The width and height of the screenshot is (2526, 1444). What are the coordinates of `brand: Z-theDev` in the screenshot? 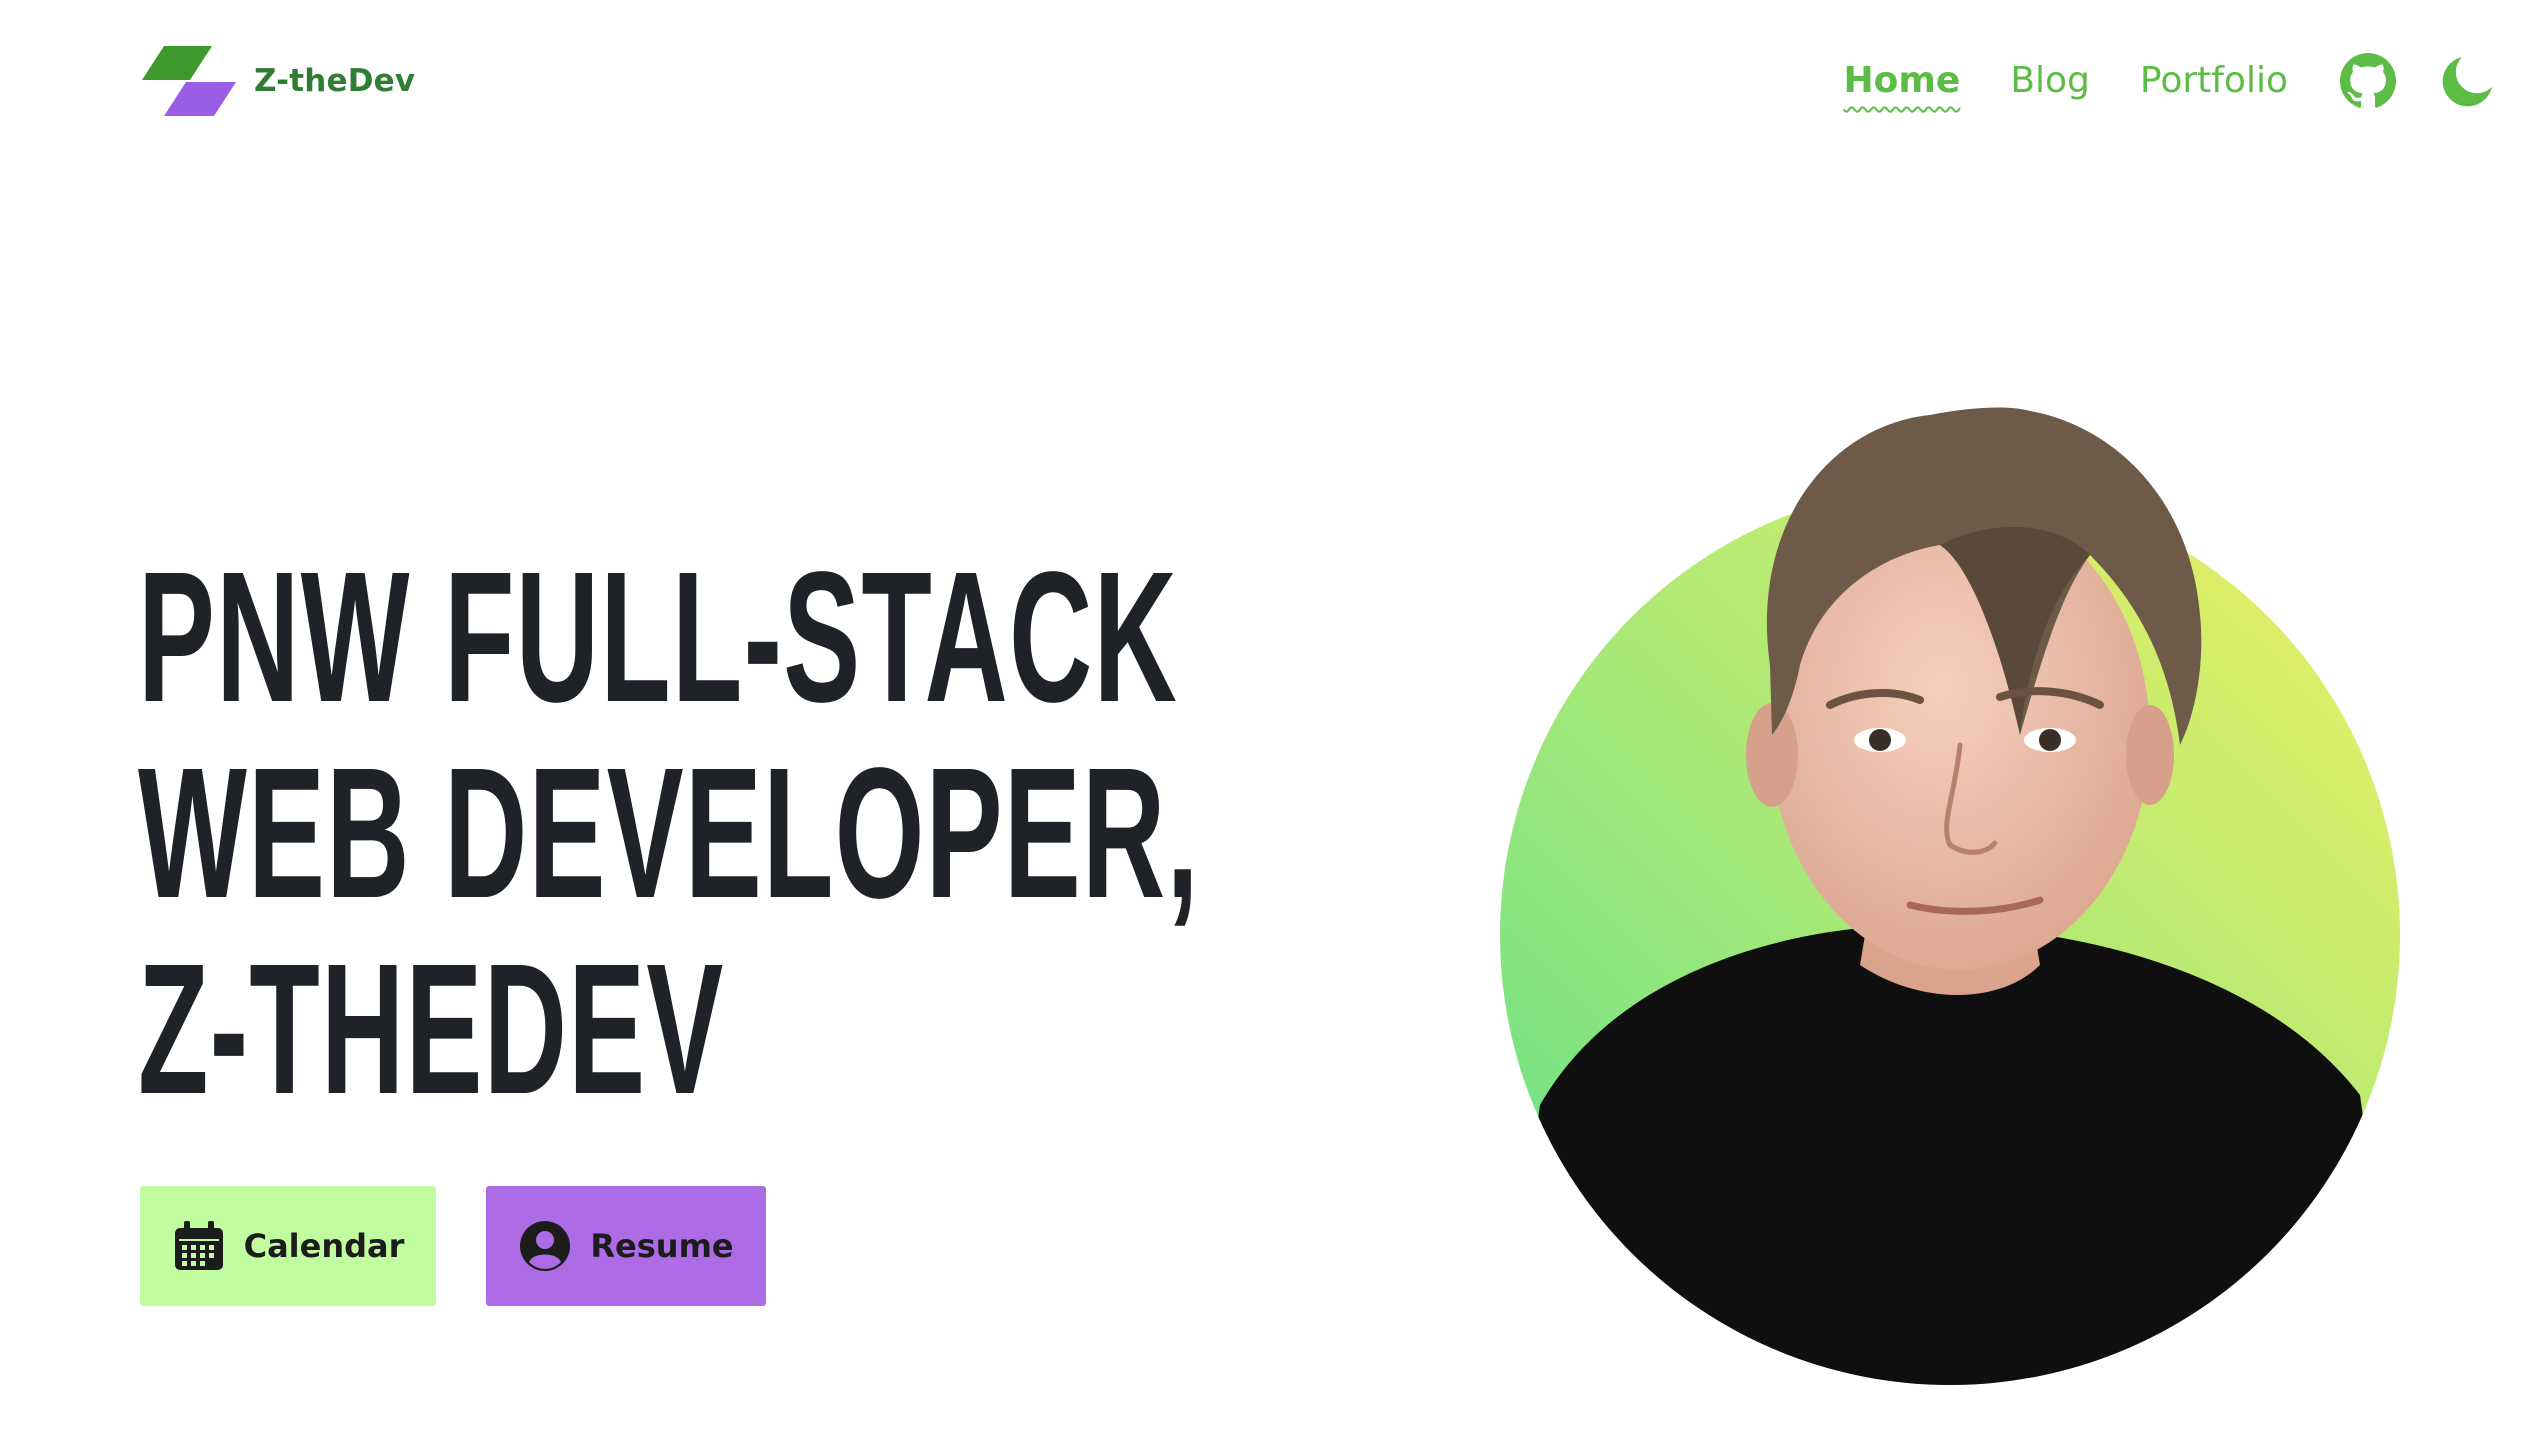 It's located at (277, 81).